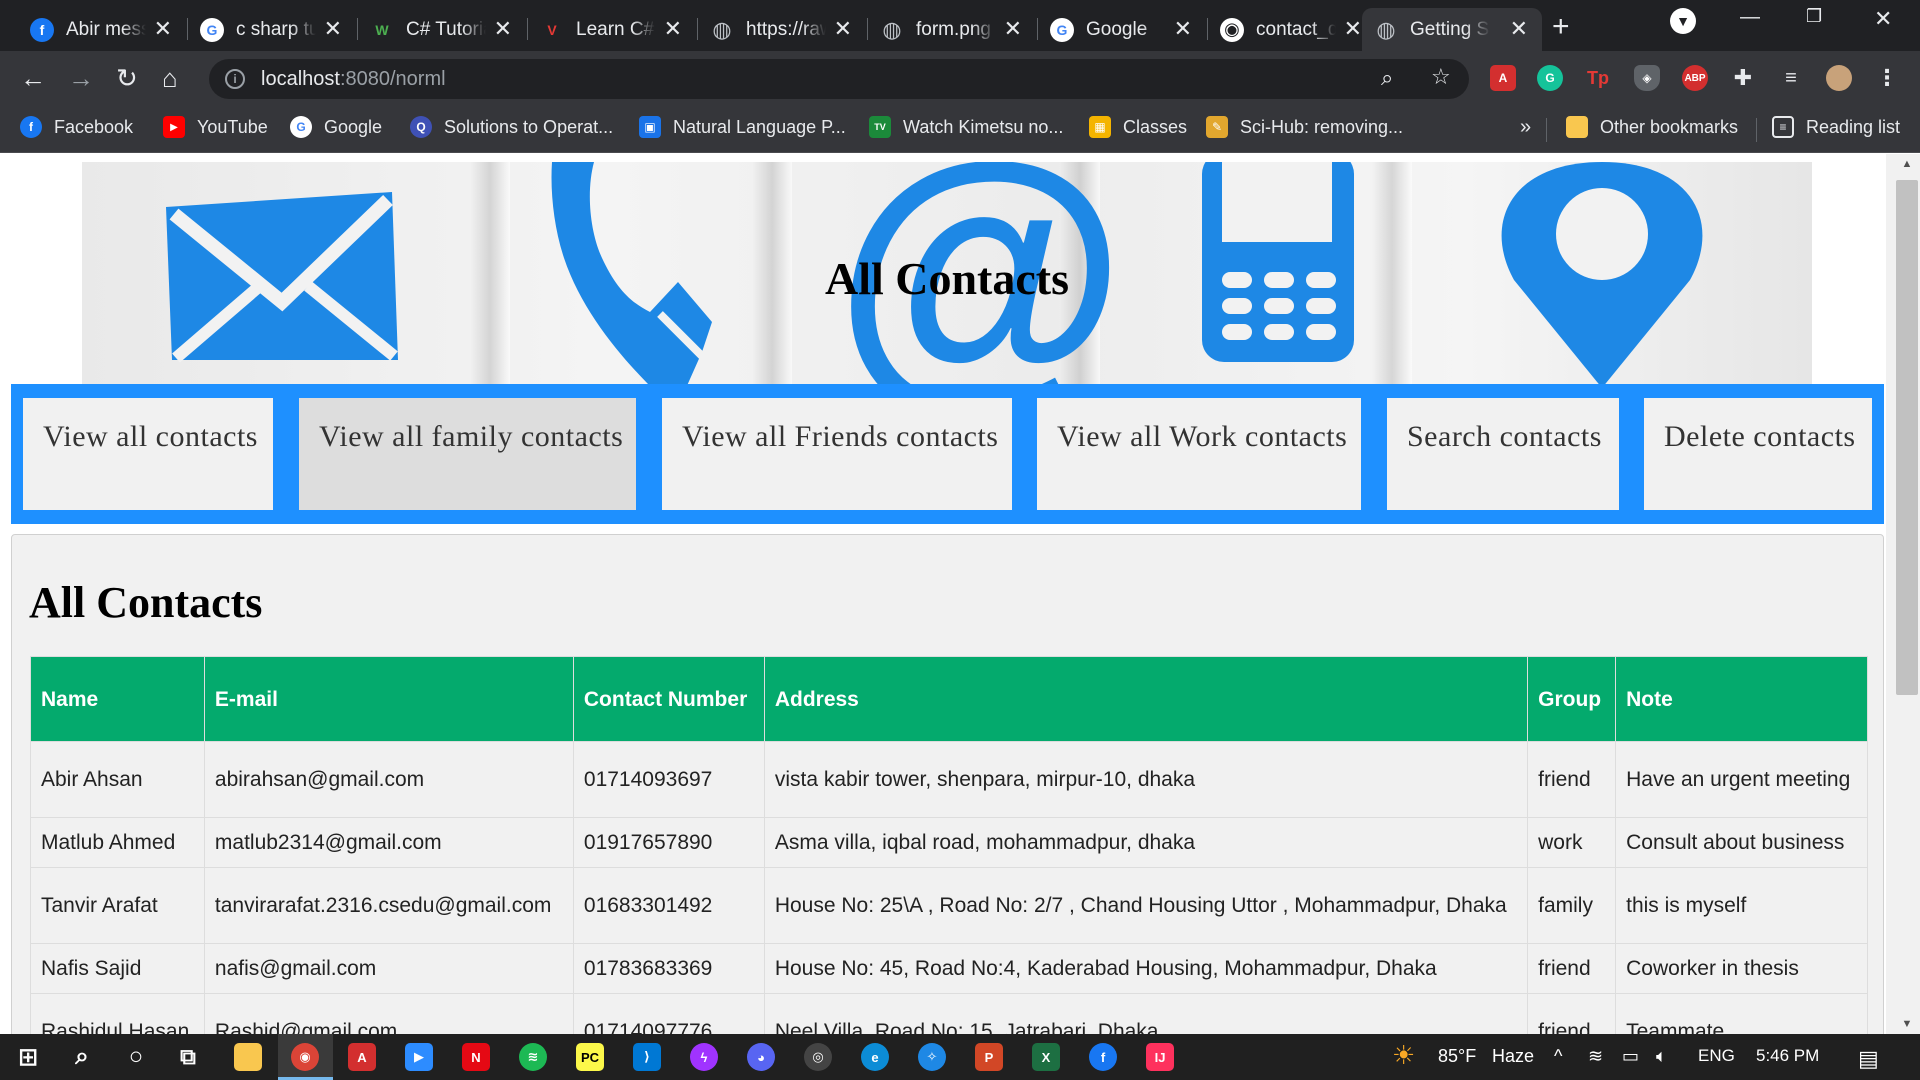  I want to click on zoom-icon: ⌕, so click(1387, 78).